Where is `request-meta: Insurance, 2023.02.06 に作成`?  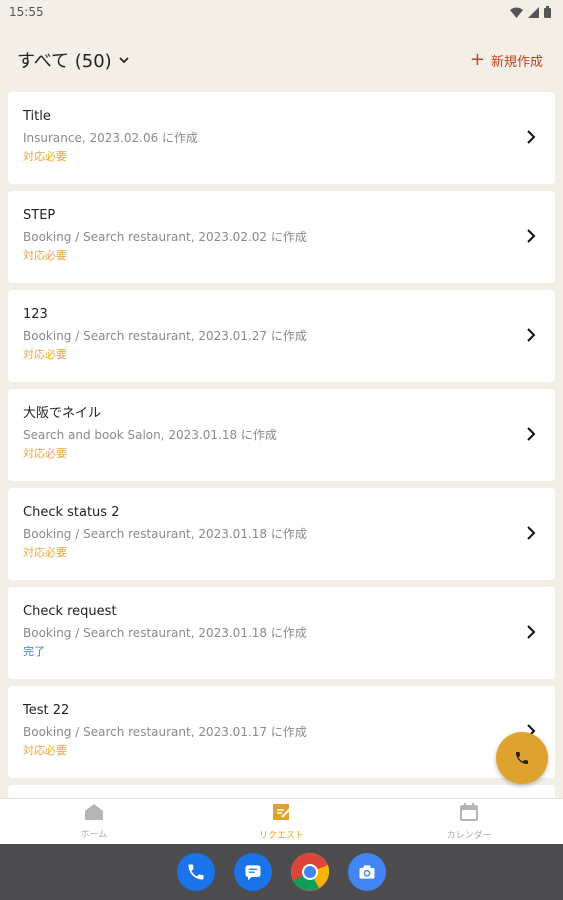
request-meta: Insurance, 2023.02.06 に作成 is located at coordinates (111, 138).